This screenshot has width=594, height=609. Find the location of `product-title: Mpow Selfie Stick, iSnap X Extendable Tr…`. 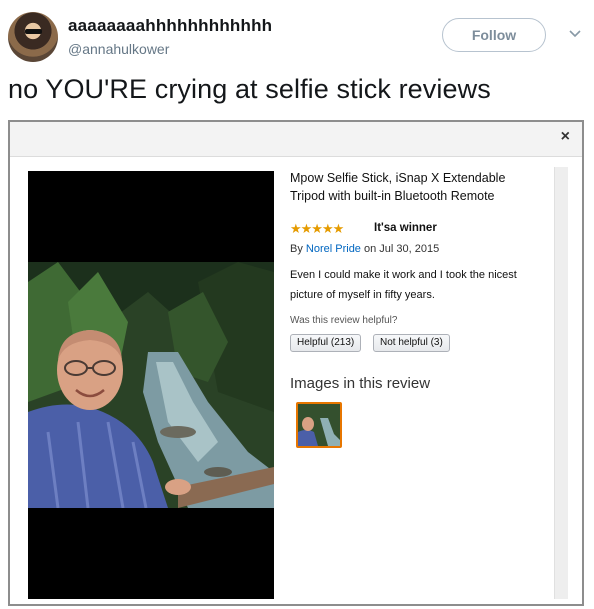

product-title: Mpow Selfie Stick, iSnap X Extendable Tr… is located at coordinates (415, 187).